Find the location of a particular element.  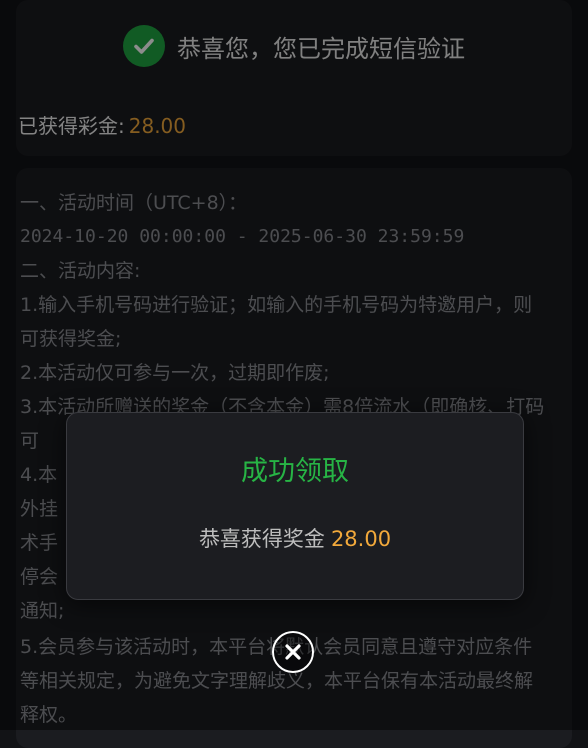

close-icon is located at coordinates (293, 652).